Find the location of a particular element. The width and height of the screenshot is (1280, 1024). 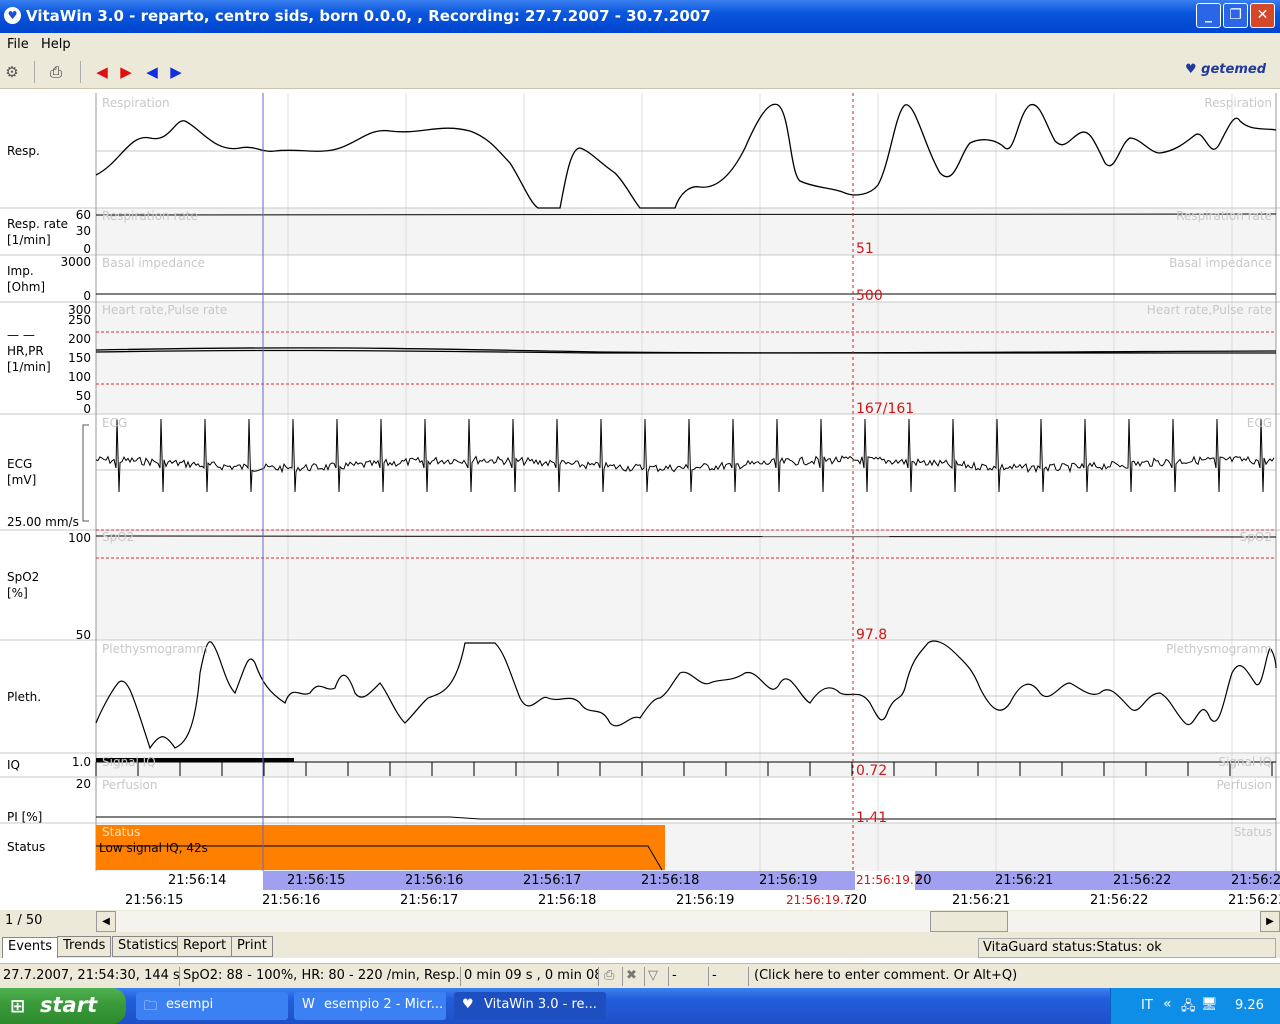

language-indicator: IT is located at coordinates (1147, 1005).